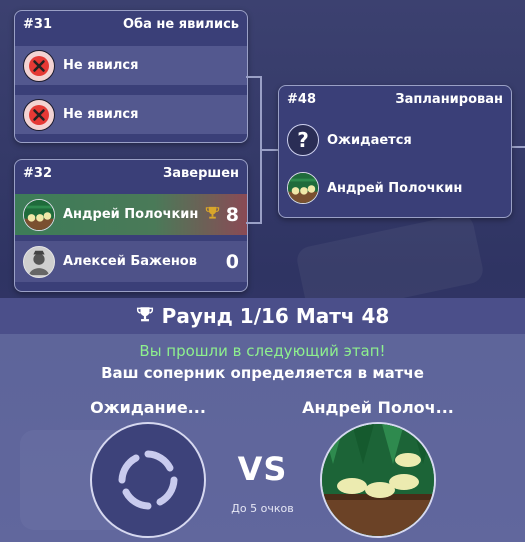  Describe the element at coordinates (37, 24) in the screenshot. I see `match-number: #31` at that location.